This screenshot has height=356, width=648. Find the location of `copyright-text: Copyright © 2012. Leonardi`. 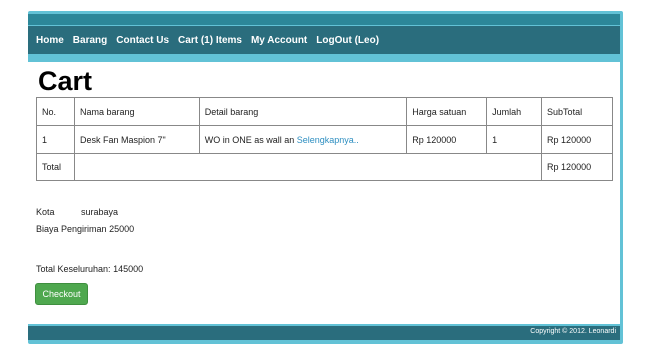

copyright-text: Copyright © 2012. Leonardi is located at coordinates (573, 331).